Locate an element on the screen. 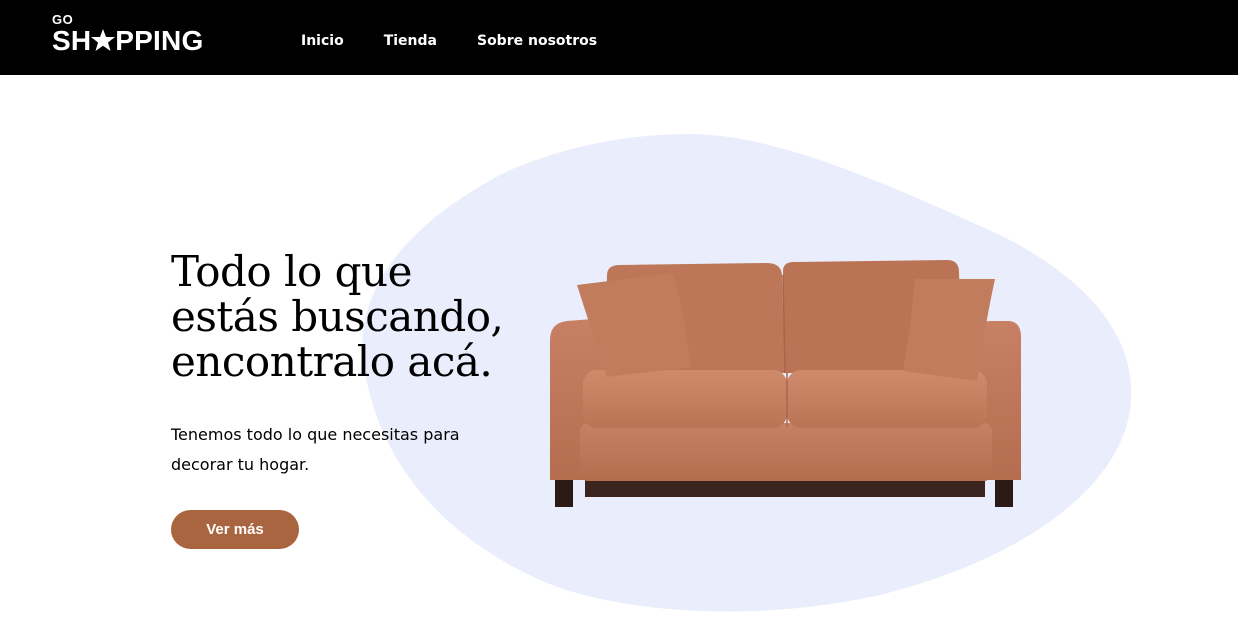 This screenshot has width=1238, height=637. hero-description-line: decorar tu hogar. is located at coordinates (240, 464).